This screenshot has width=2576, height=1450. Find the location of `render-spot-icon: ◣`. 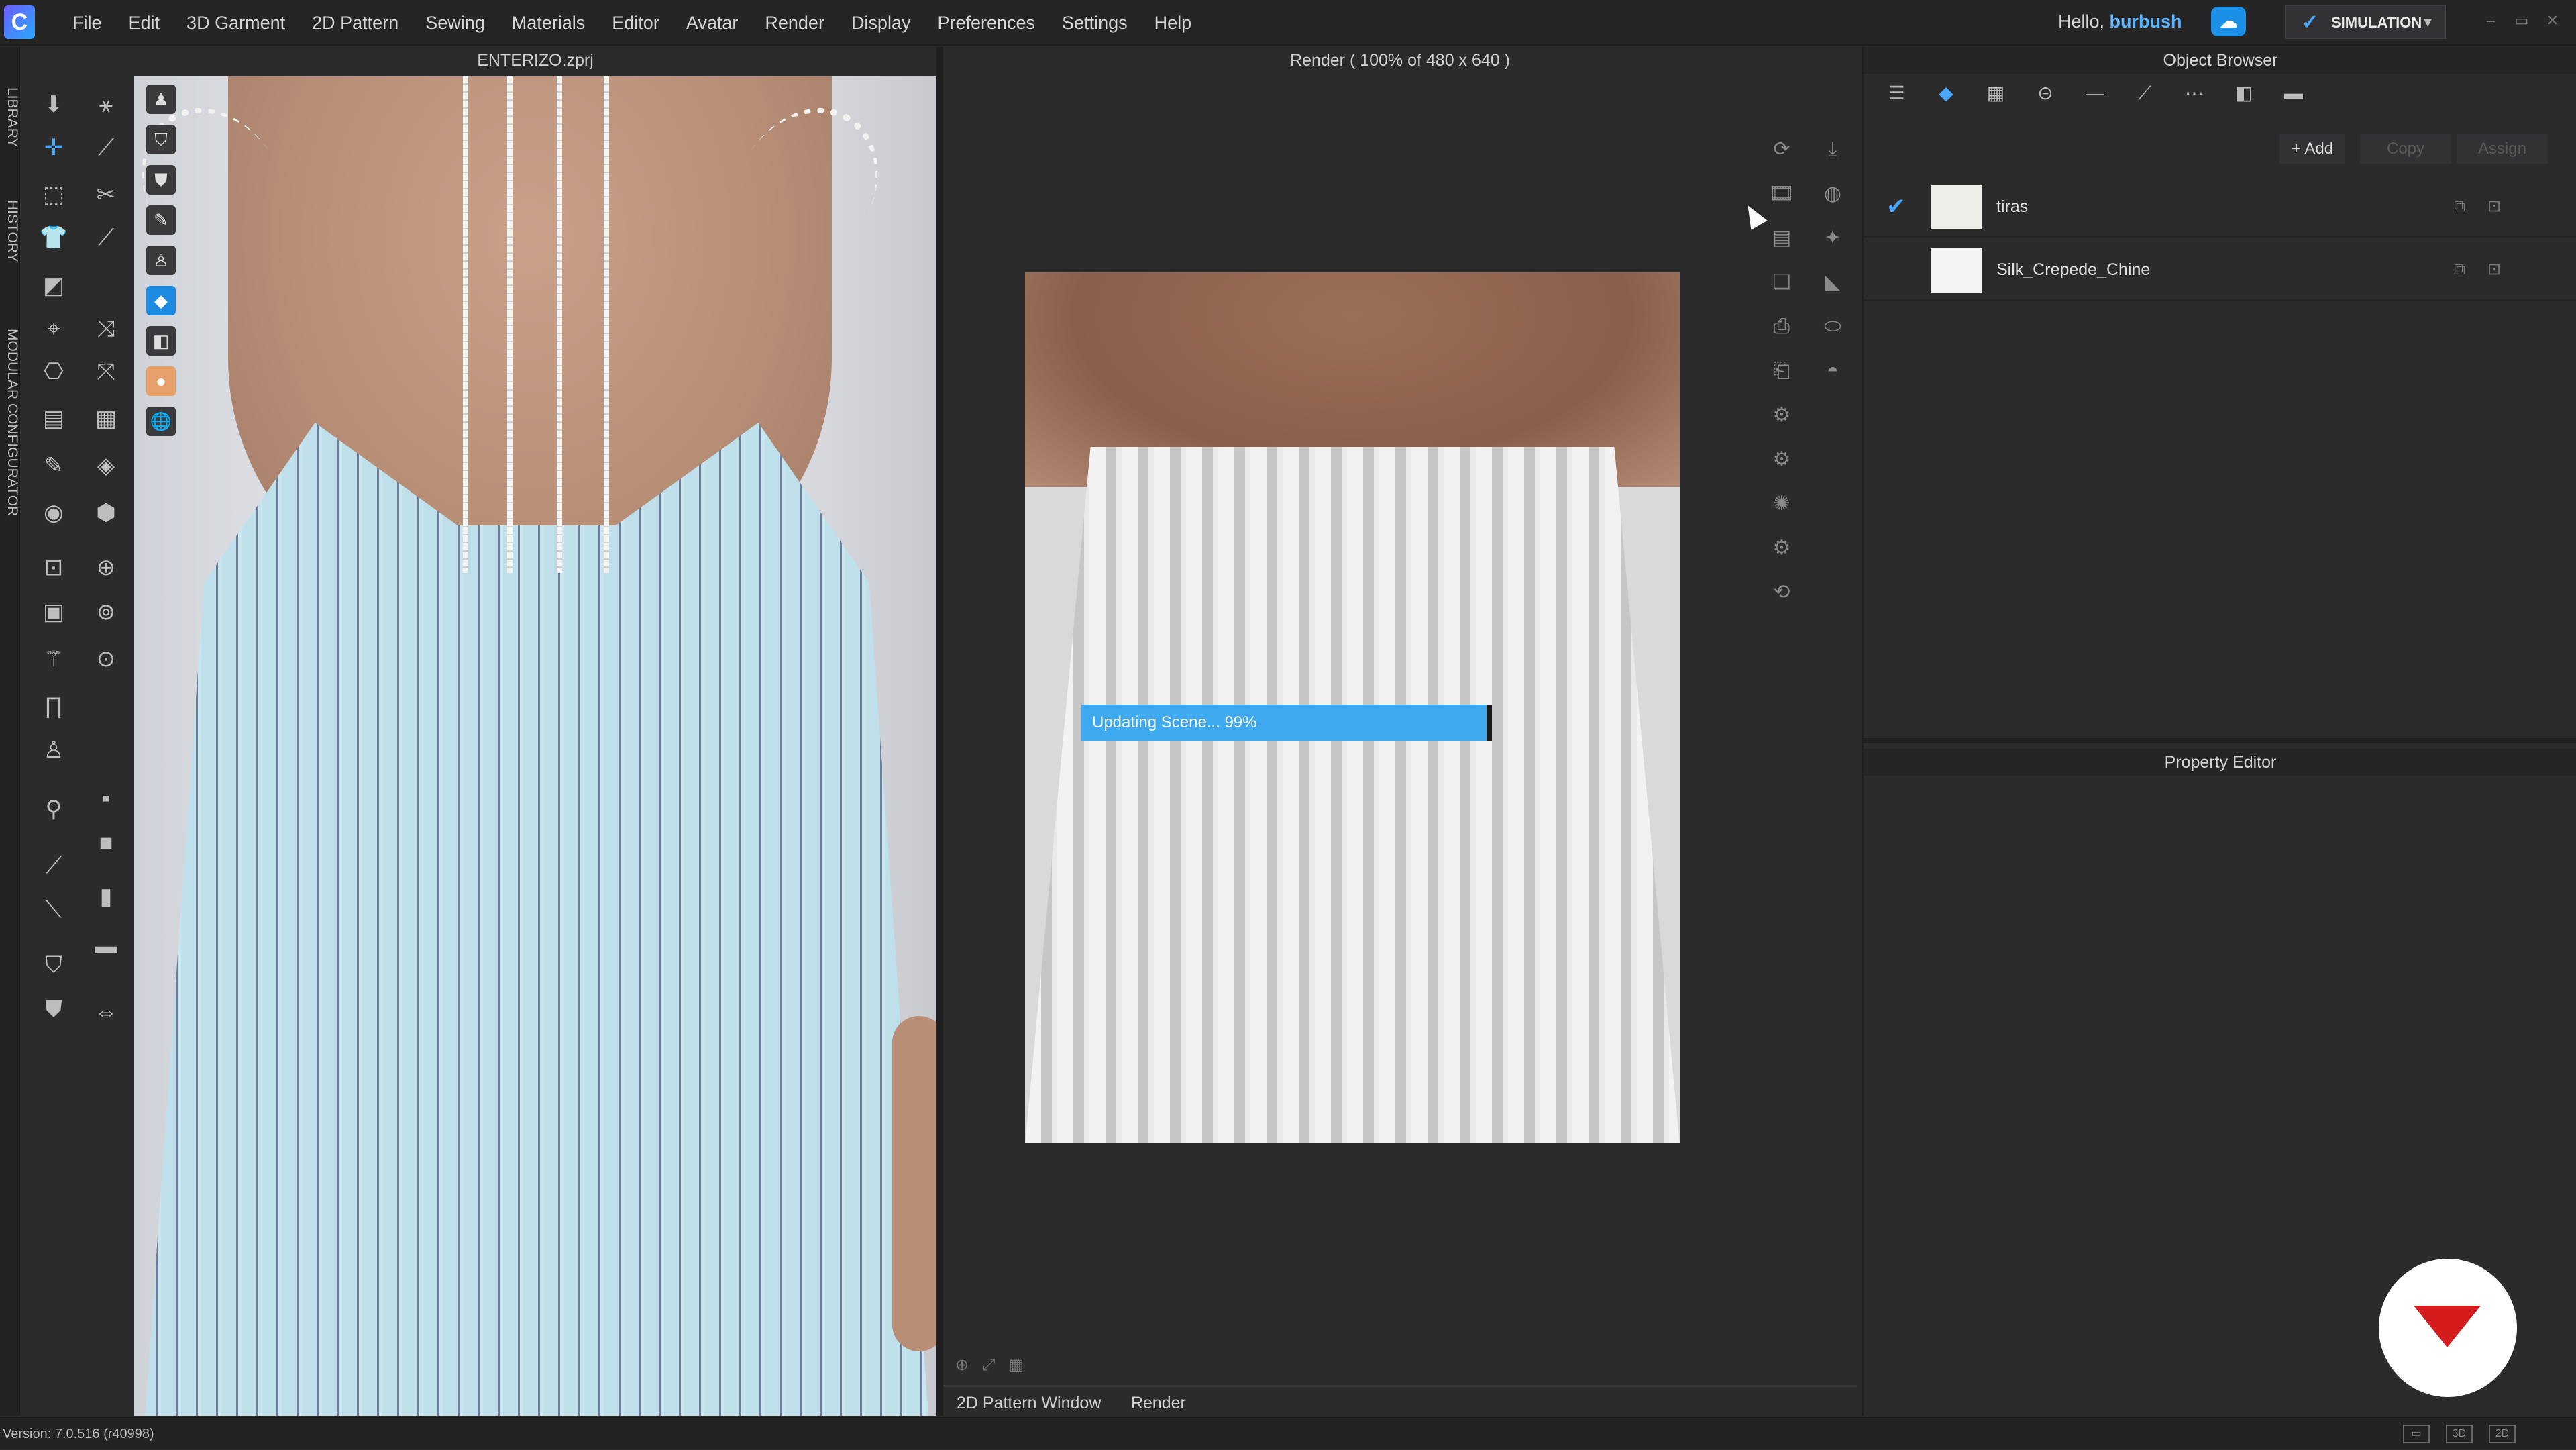

render-spot-icon: ◣ is located at coordinates (1832, 282).